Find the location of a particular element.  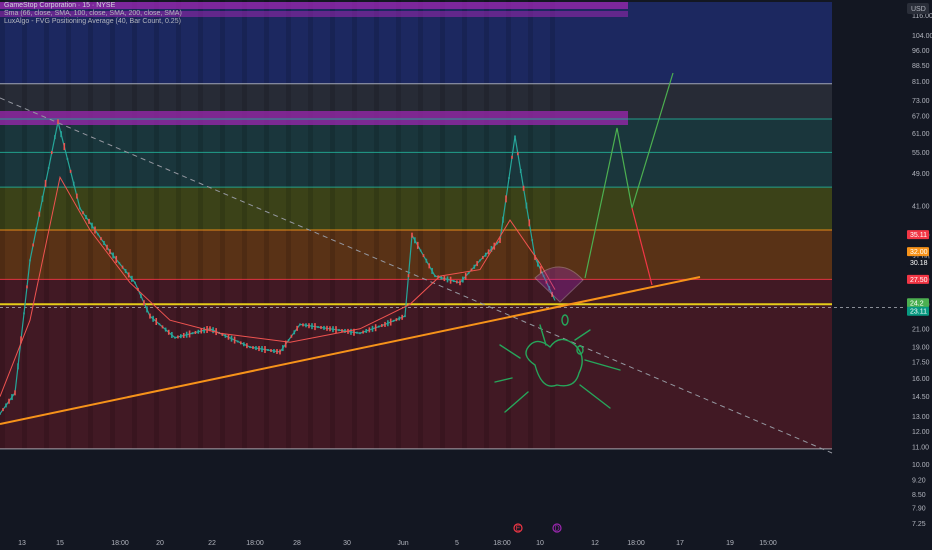

currency-button-label: USD is located at coordinates (918, 9).